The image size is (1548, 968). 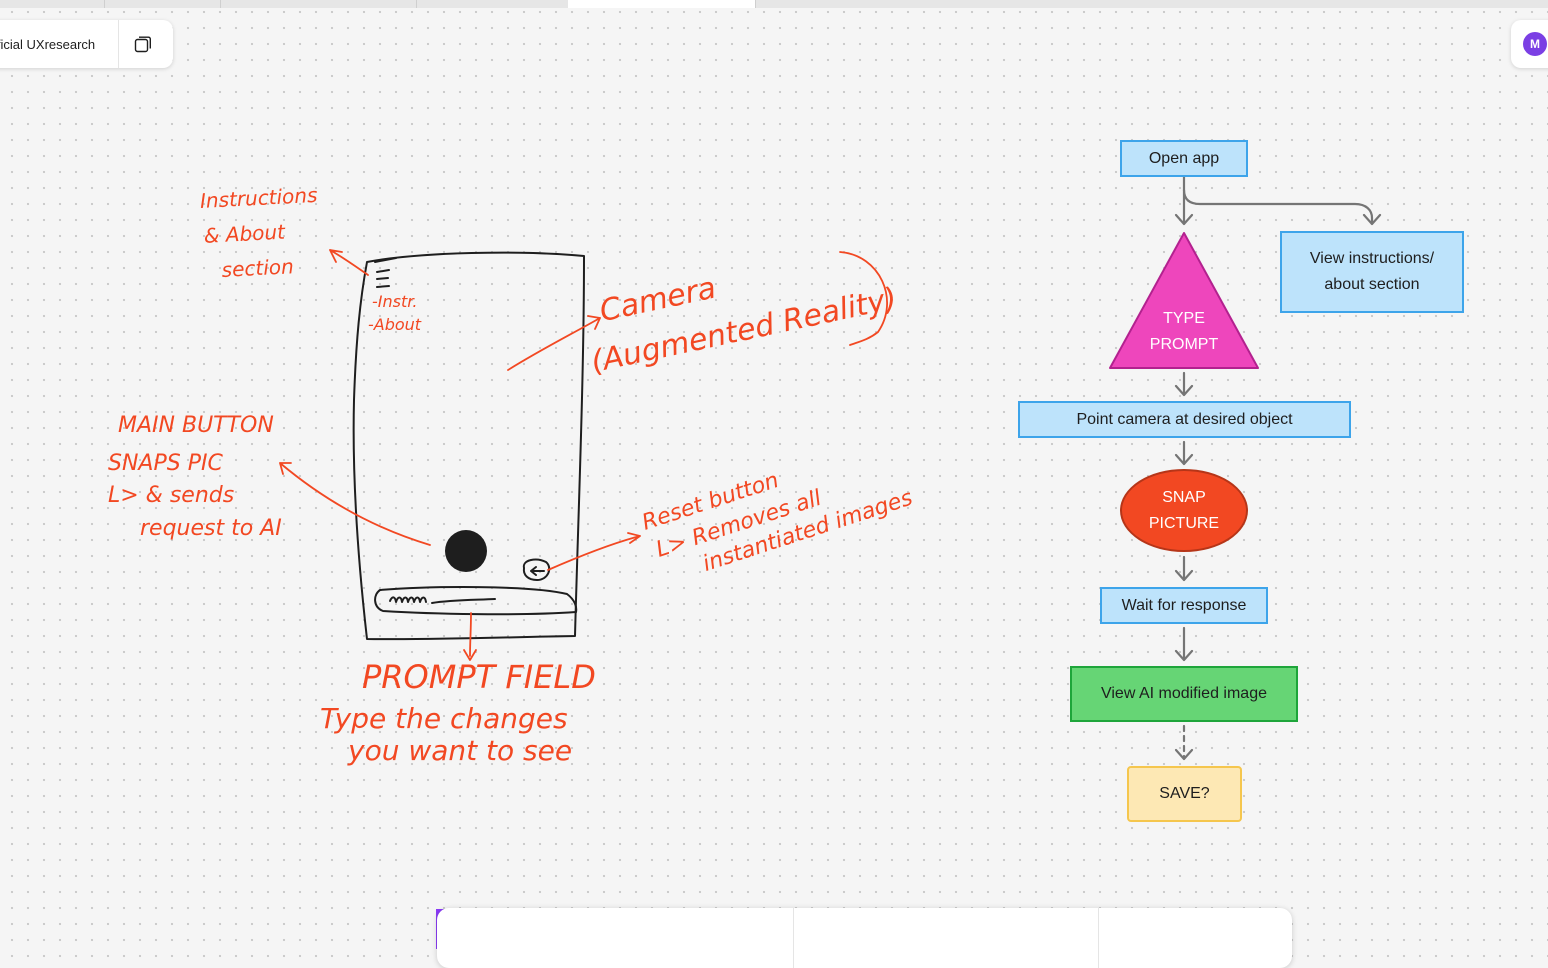 What do you see at coordinates (739, 307) in the screenshot?
I see `camera-note: Camera (Augmented Reality)` at bounding box center [739, 307].